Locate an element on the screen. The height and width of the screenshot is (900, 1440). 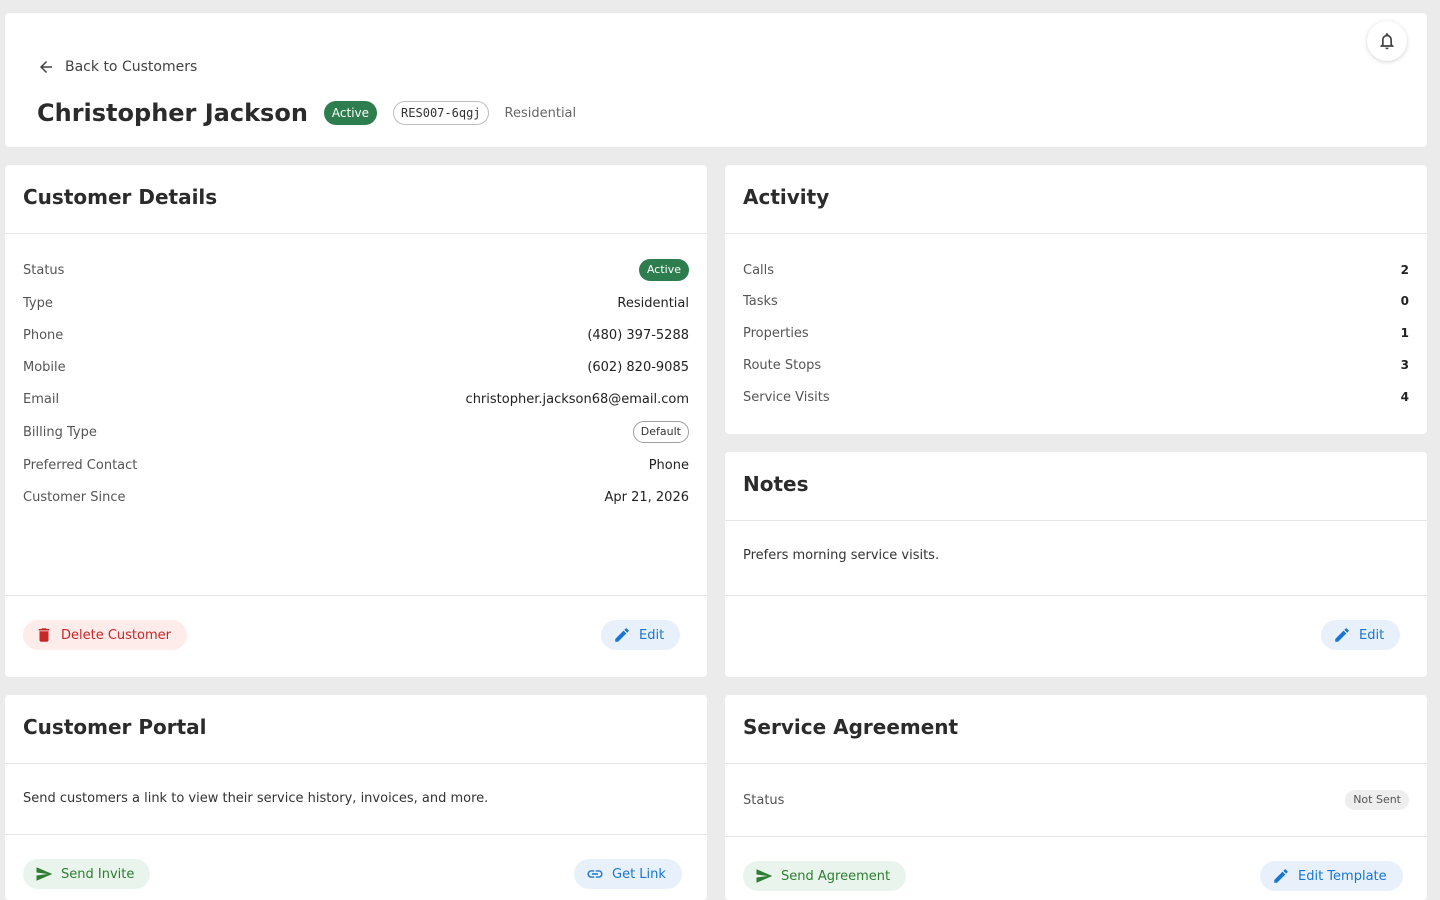
agreement-status-row: Status Not Sent is located at coordinates (1076, 800).